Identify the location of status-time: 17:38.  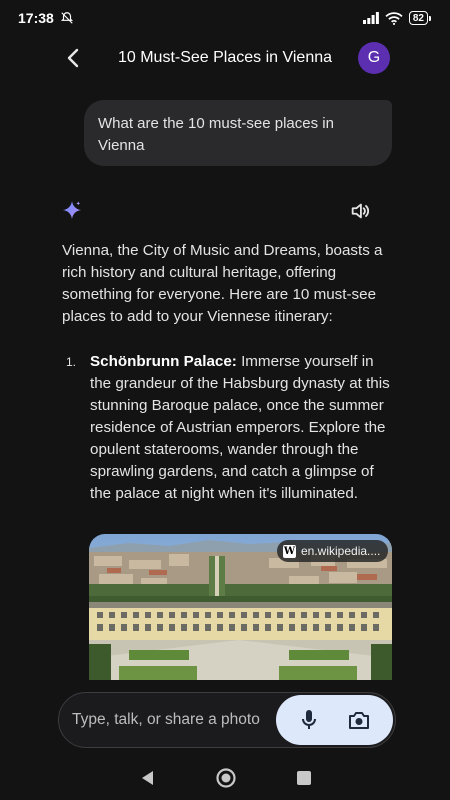
(36, 18).